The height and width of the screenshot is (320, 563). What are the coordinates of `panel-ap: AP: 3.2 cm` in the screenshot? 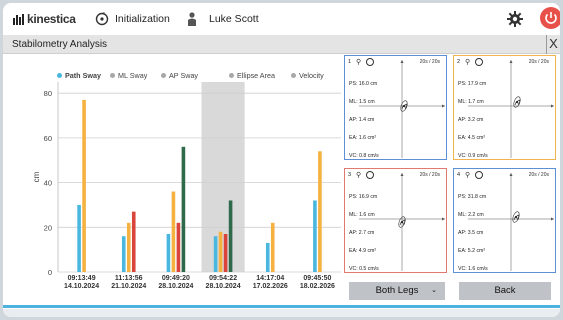 It's located at (471, 120).